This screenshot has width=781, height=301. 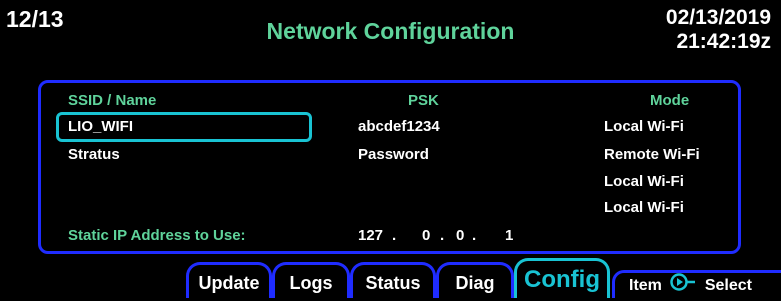 What do you see at coordinates (652, 154) in the screenshot?
I see `mode-field-2: Remote Wi-Fi` at bounding box center [652, 154].